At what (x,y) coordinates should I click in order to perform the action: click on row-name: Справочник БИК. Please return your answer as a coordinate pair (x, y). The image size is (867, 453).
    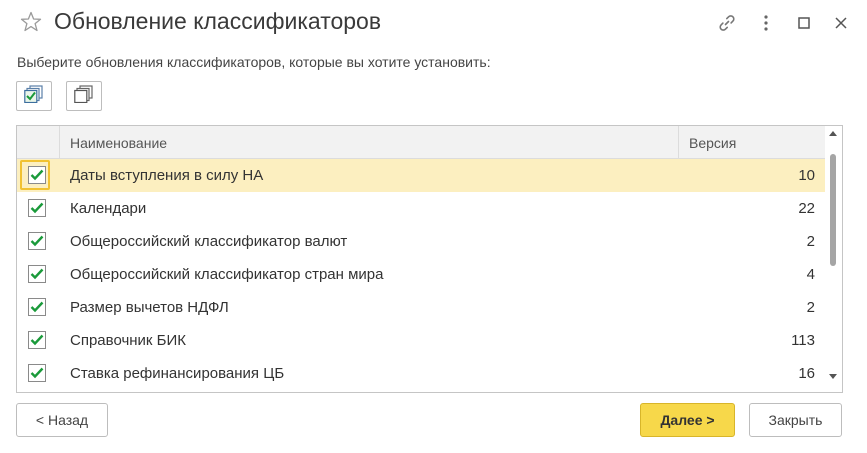
    Looking at the image, I should click on (128, 340).